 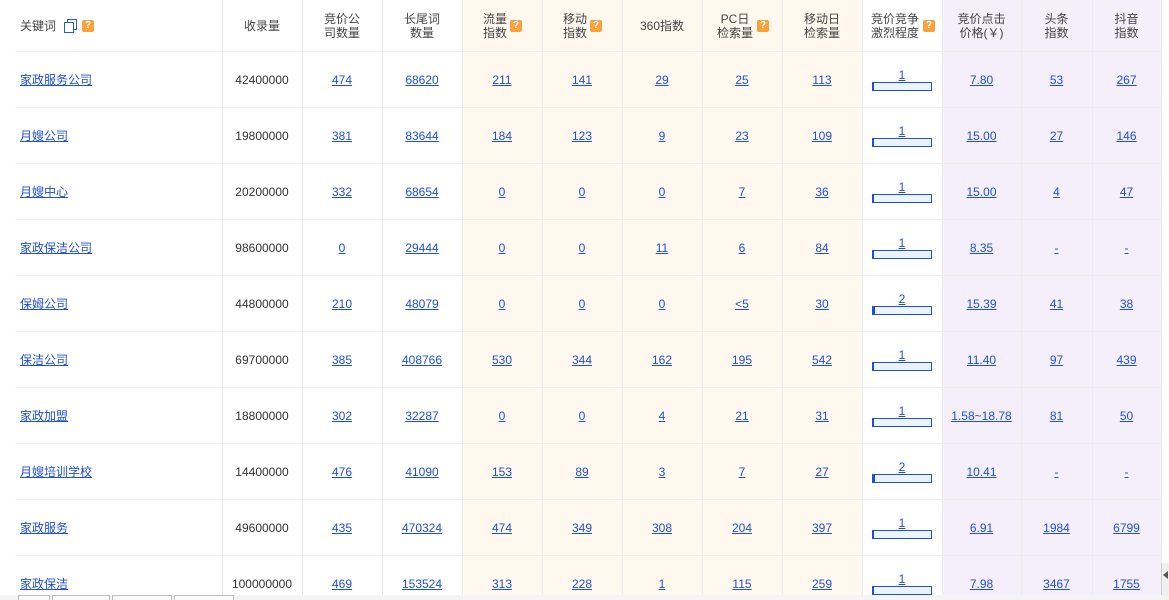 I want to click on douyin-link: 439, so click(x=1126, y=360).